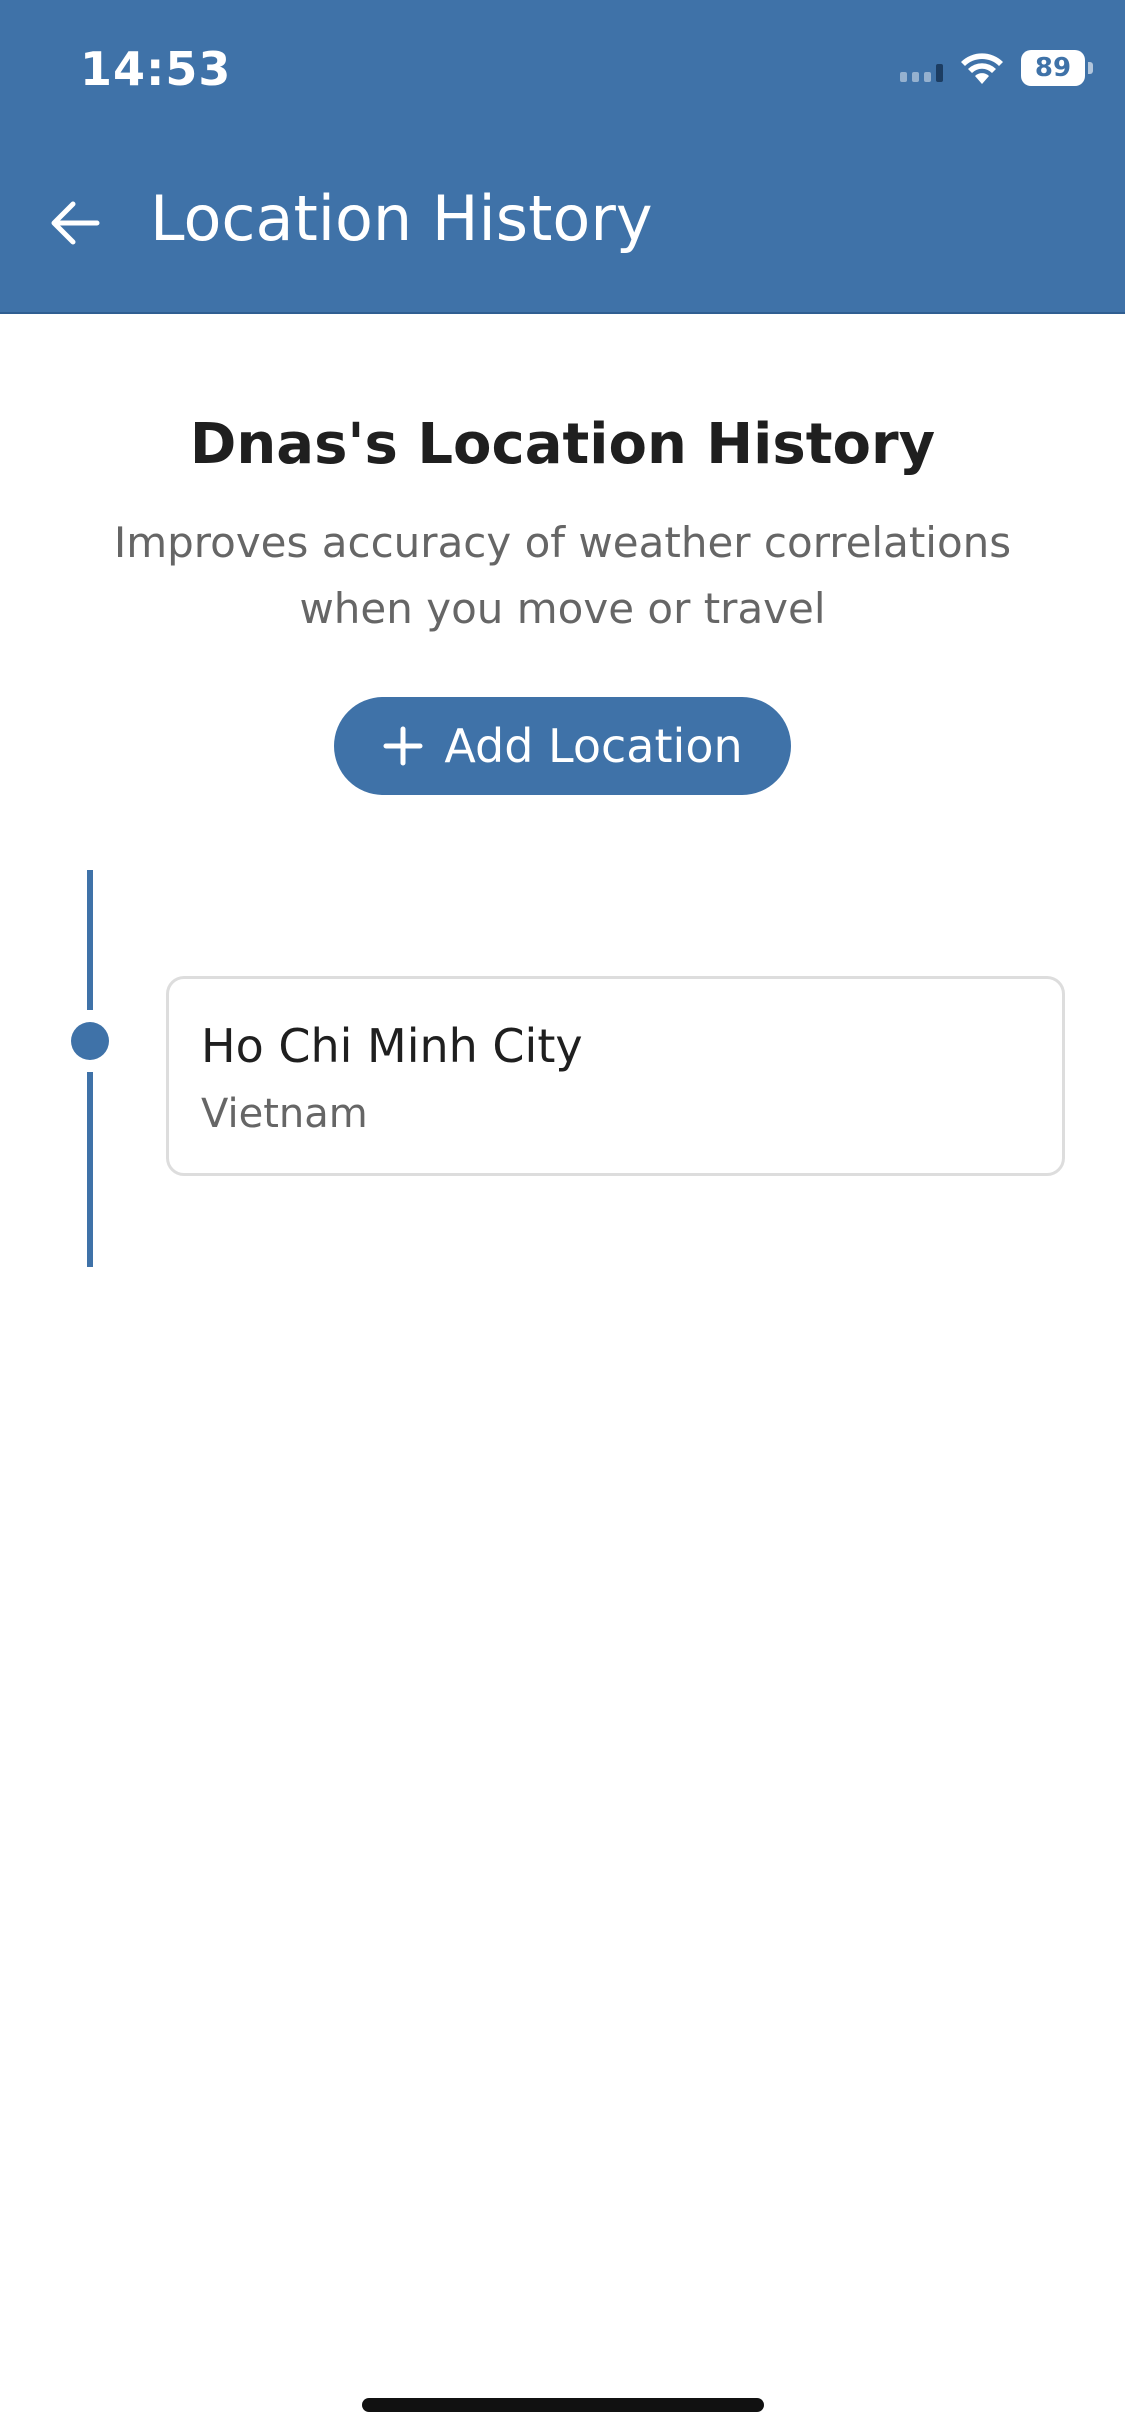  Describe the element at coordinates (284, 1114) in the screenshot. I see `location-country: Vietnam` at that location.